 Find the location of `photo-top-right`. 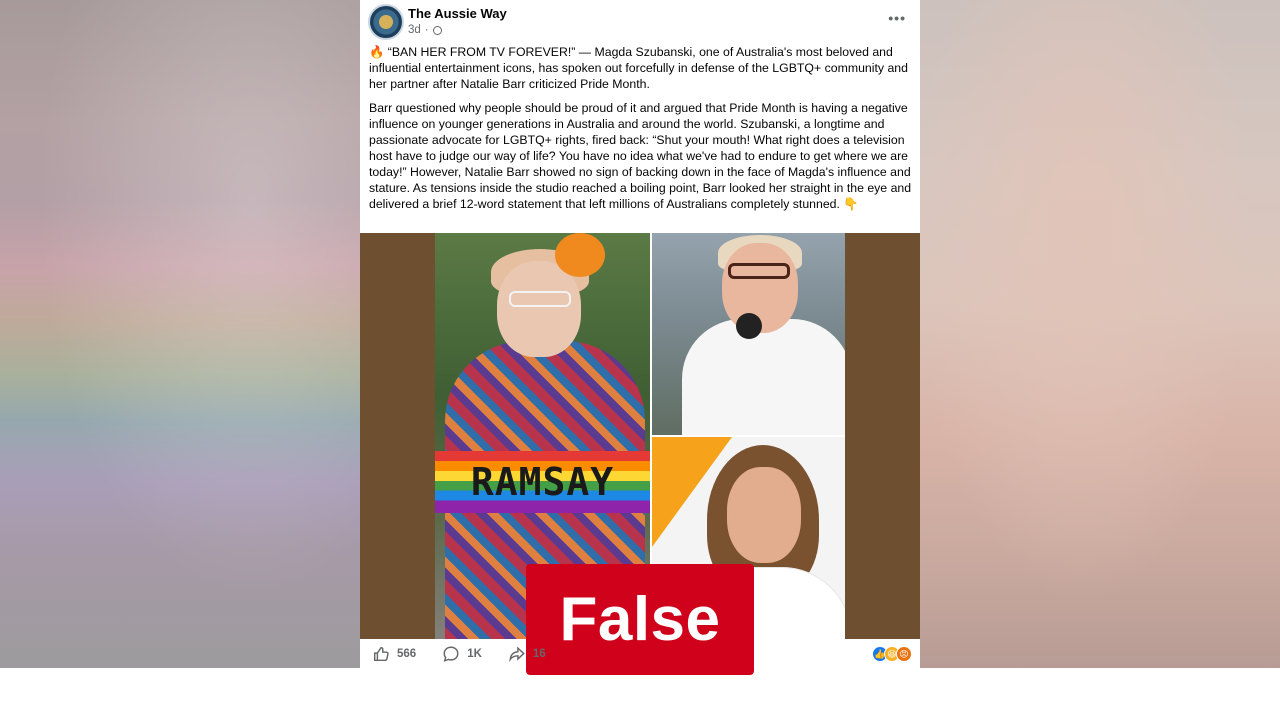

photo-top-right is located at coordinates (748, 334).